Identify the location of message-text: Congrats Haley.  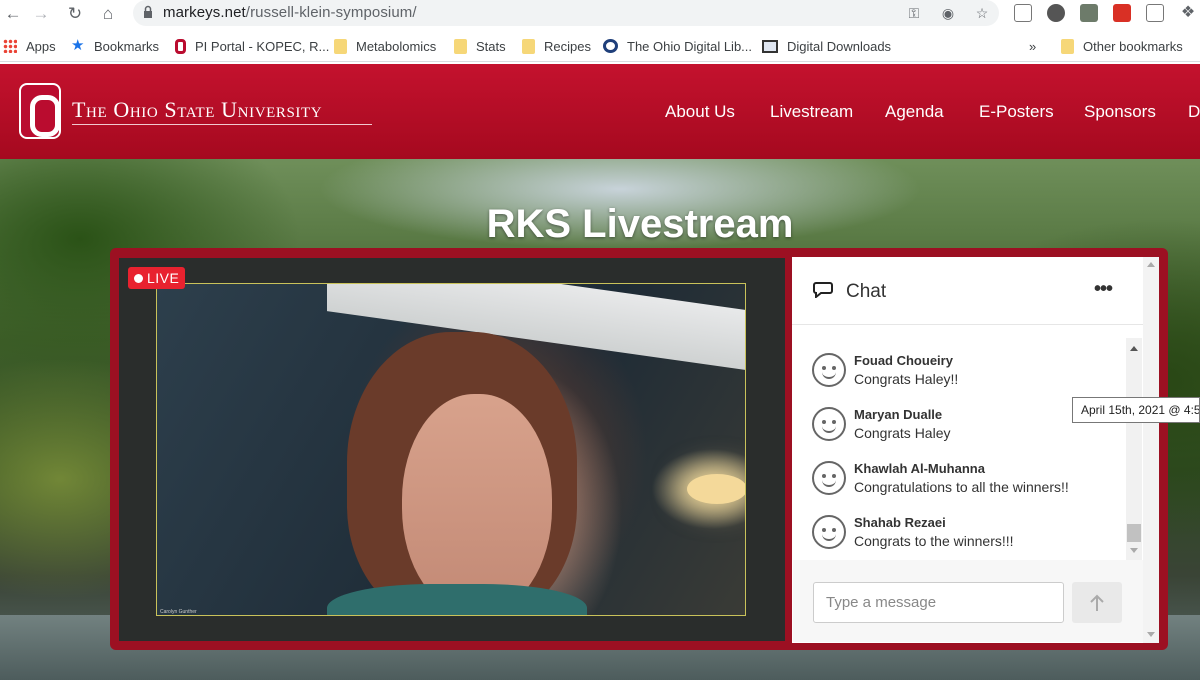
(902, 433).